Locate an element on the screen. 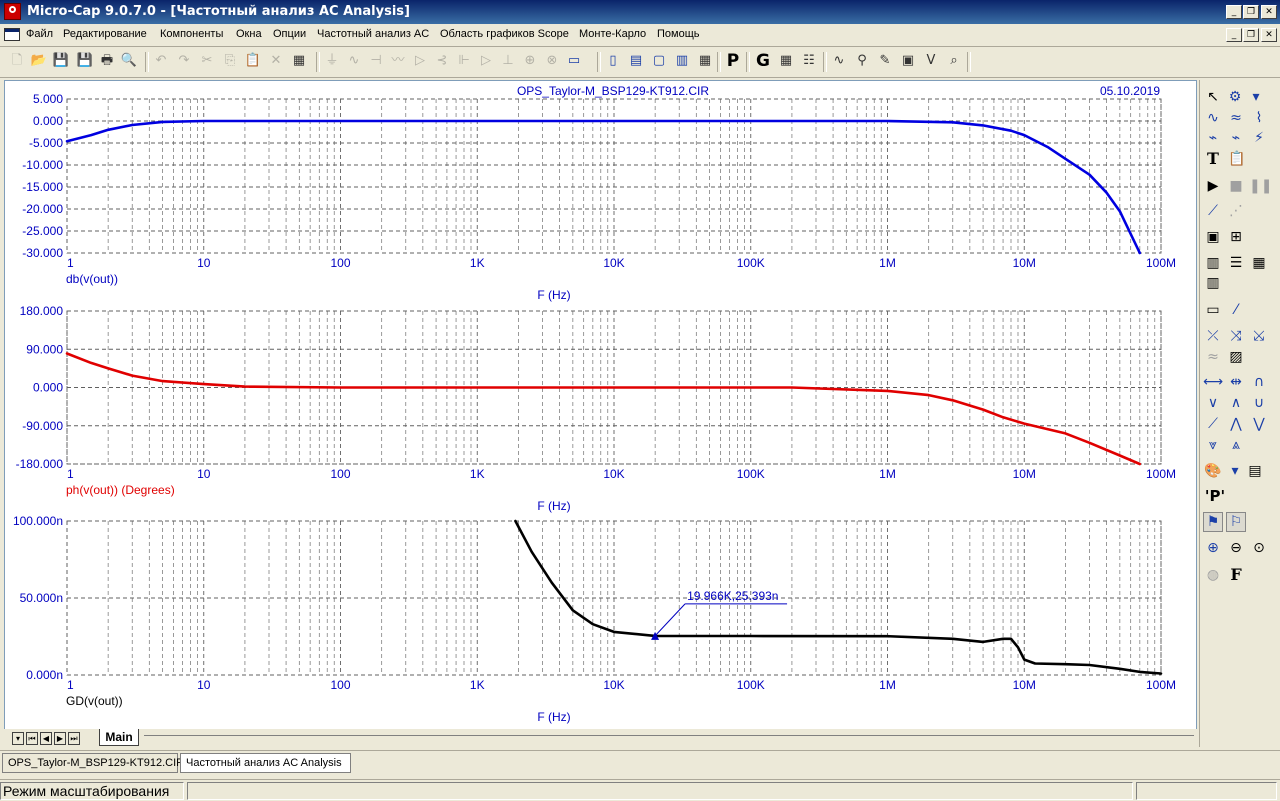 Image resolution: width=1280 pixels, height=801 pixels. menu-monte-carlo: Монте-Карло is located at coordinates (612, 34).